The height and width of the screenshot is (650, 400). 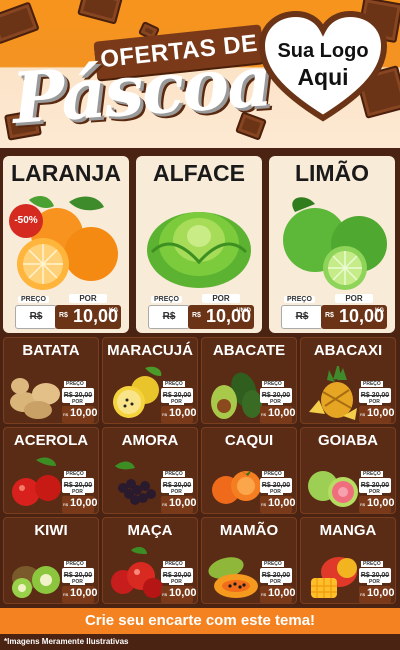 I want to click on product-name: MARACUJÁ, so click(x=150, y=350).